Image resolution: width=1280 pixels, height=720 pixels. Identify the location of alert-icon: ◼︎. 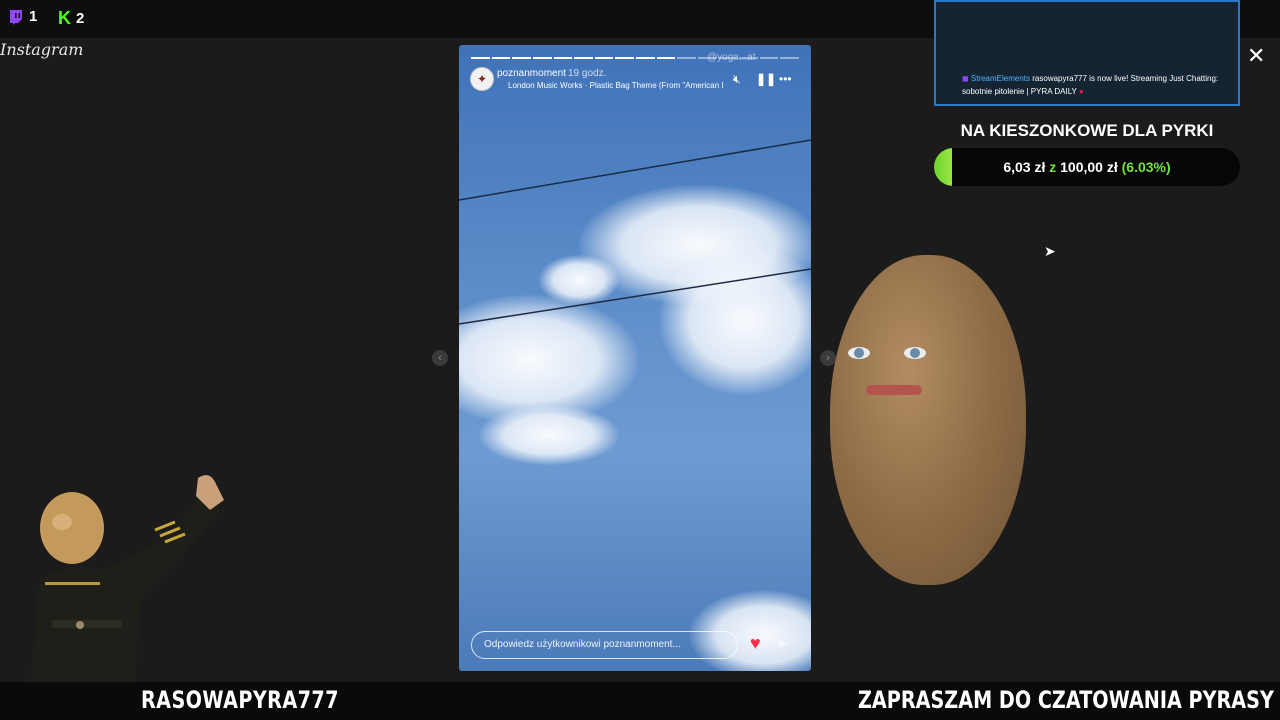
(965, 78).